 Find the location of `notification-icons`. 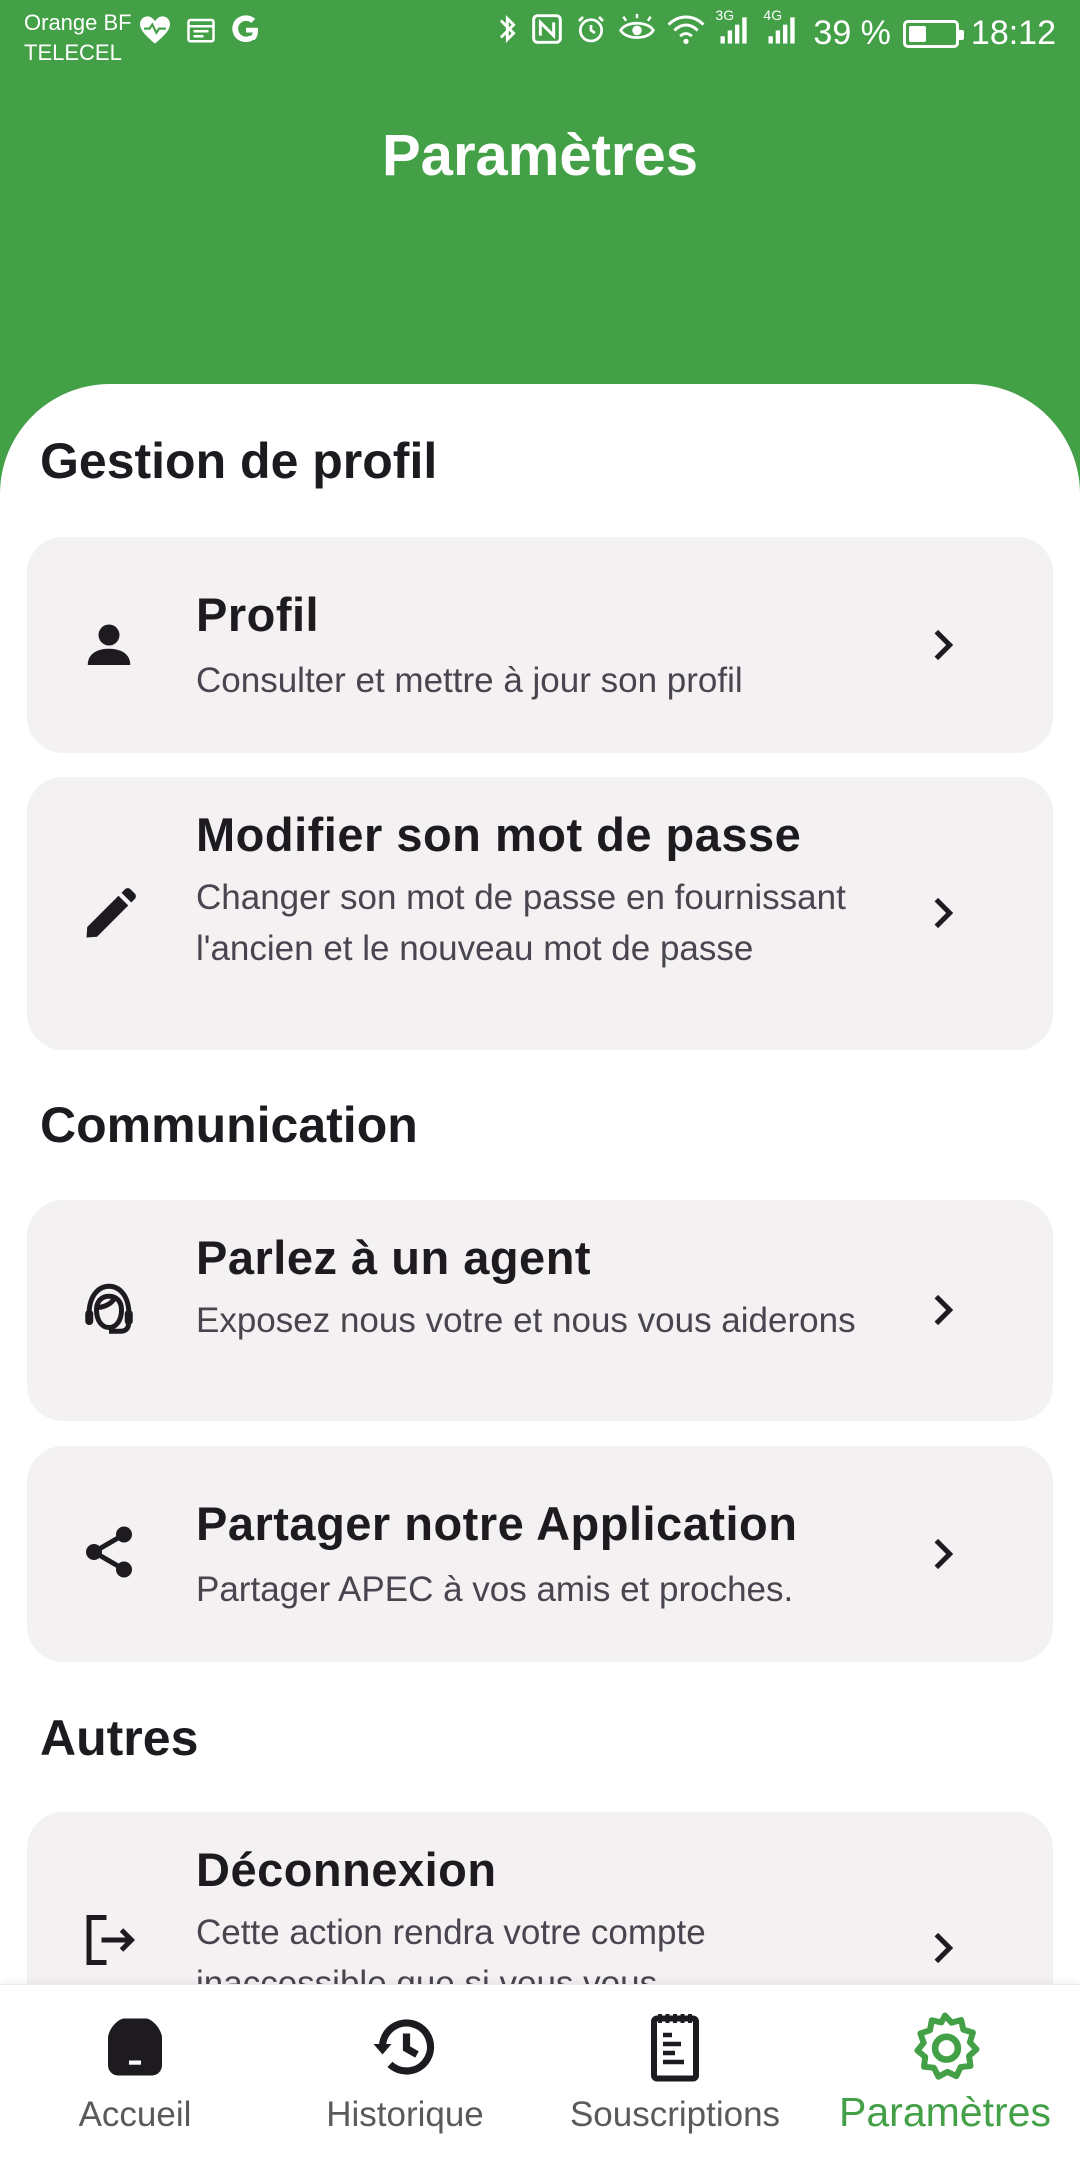

notification-icons is located at coordinates (200, 32).